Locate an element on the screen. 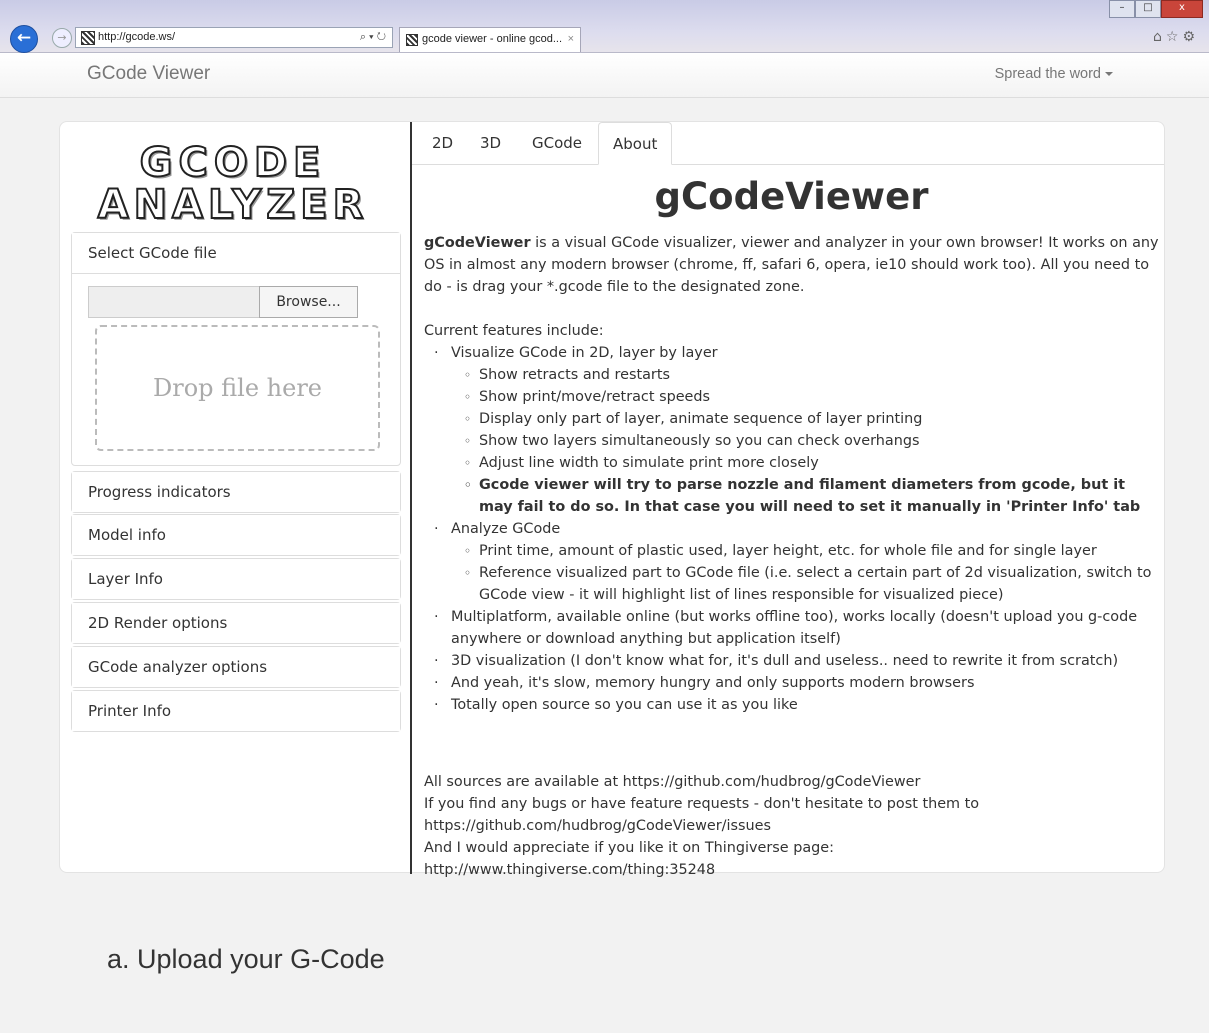 The image size is (1209, 1033). search-refresh-icons: ⌕ ▾ ↻ is located at coordinates (373, 37).